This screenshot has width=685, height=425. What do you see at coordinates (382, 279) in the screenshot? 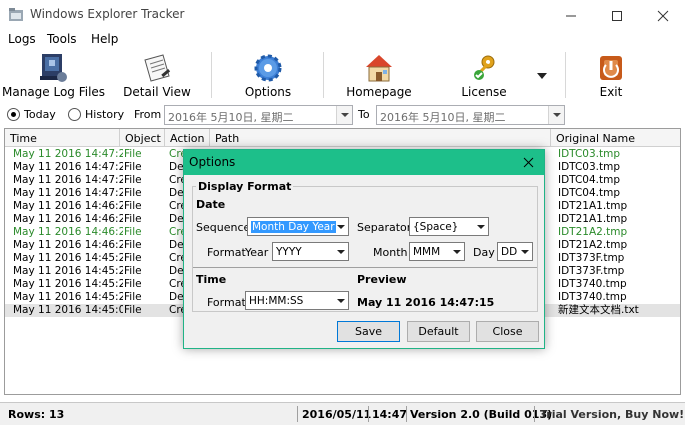
I see `preview-heading: Preview` at bounding box center [382, 279].